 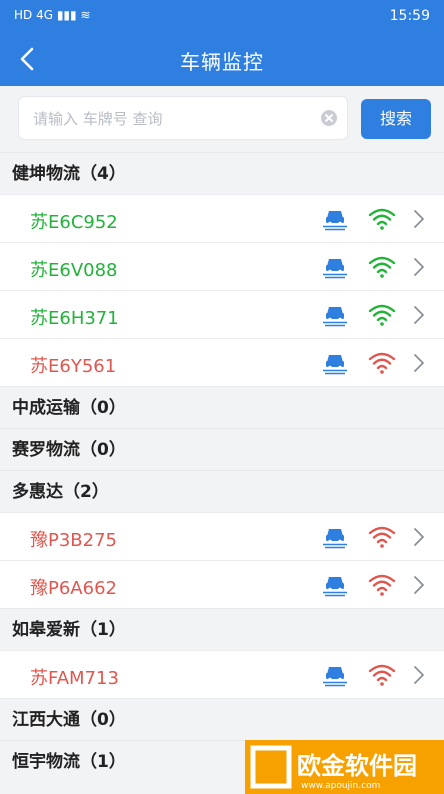 I want to click on vehicle-row: 苏E6C952, so click(x=222, y=218).